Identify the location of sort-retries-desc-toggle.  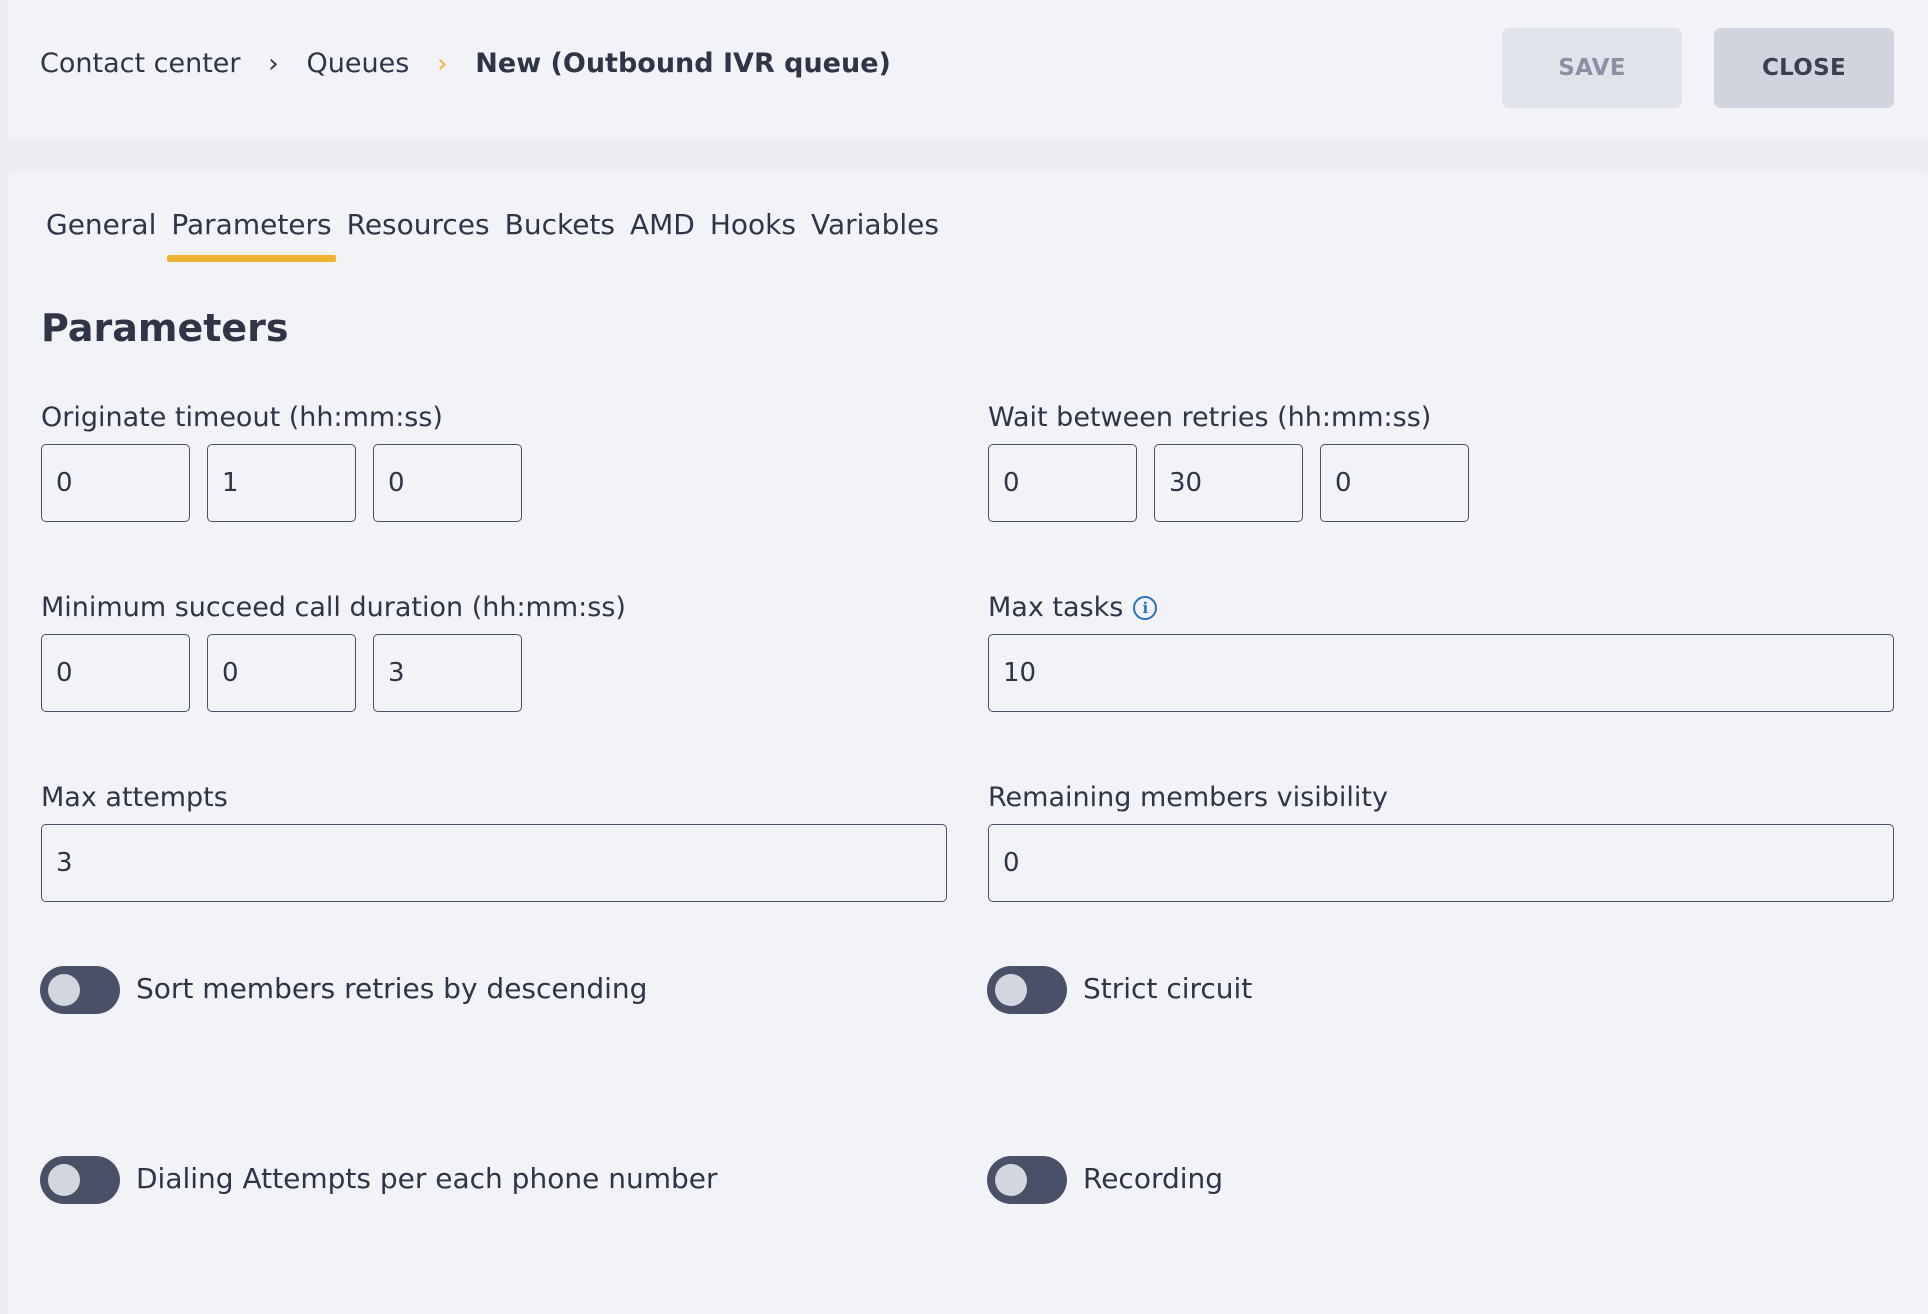
(80, 990).